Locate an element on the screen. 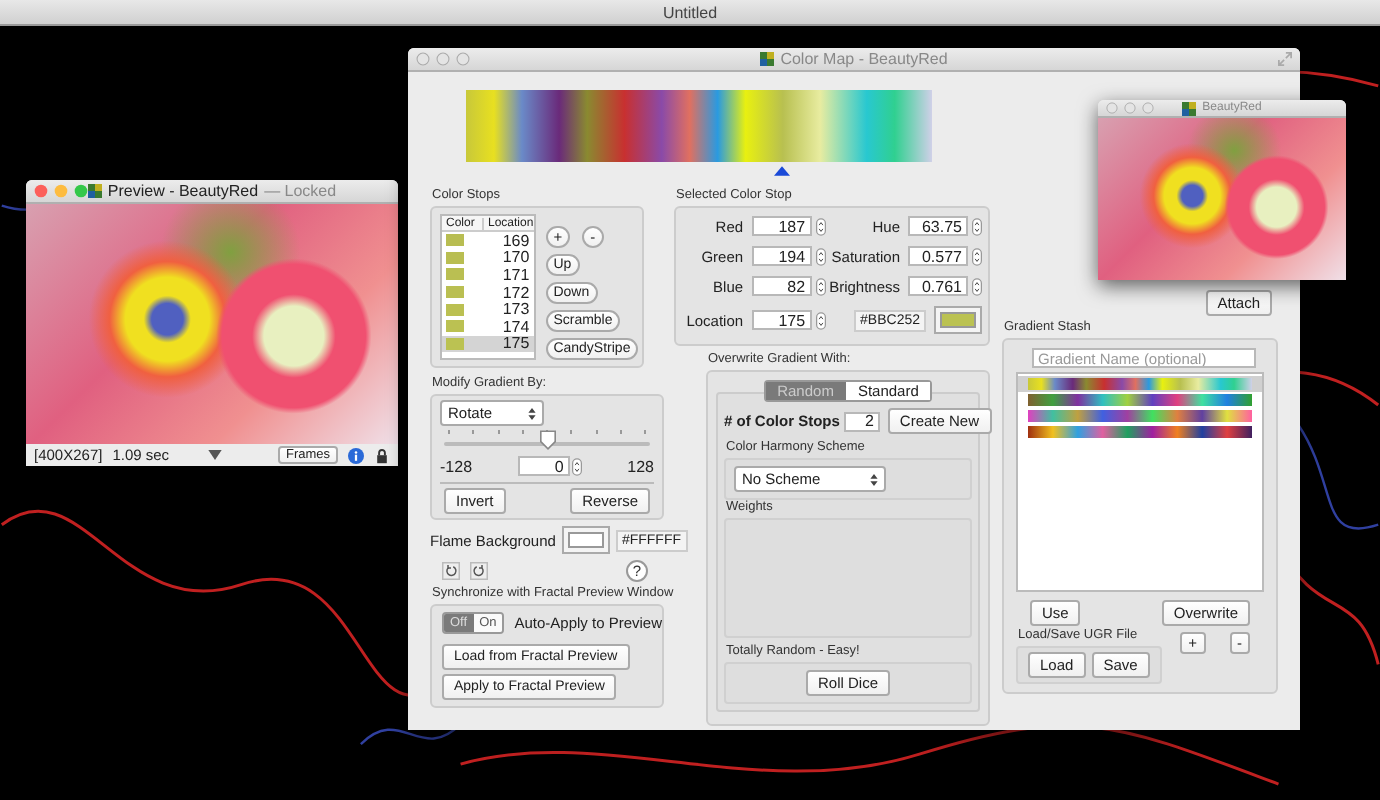 Image resolution: width=1380 pixels, height=800 pixels. value-input: 82 is located at coordinates (781, 286).